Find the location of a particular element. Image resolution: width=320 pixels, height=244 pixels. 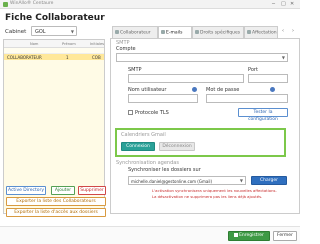

save-icon is located at coordinates (236, 234).